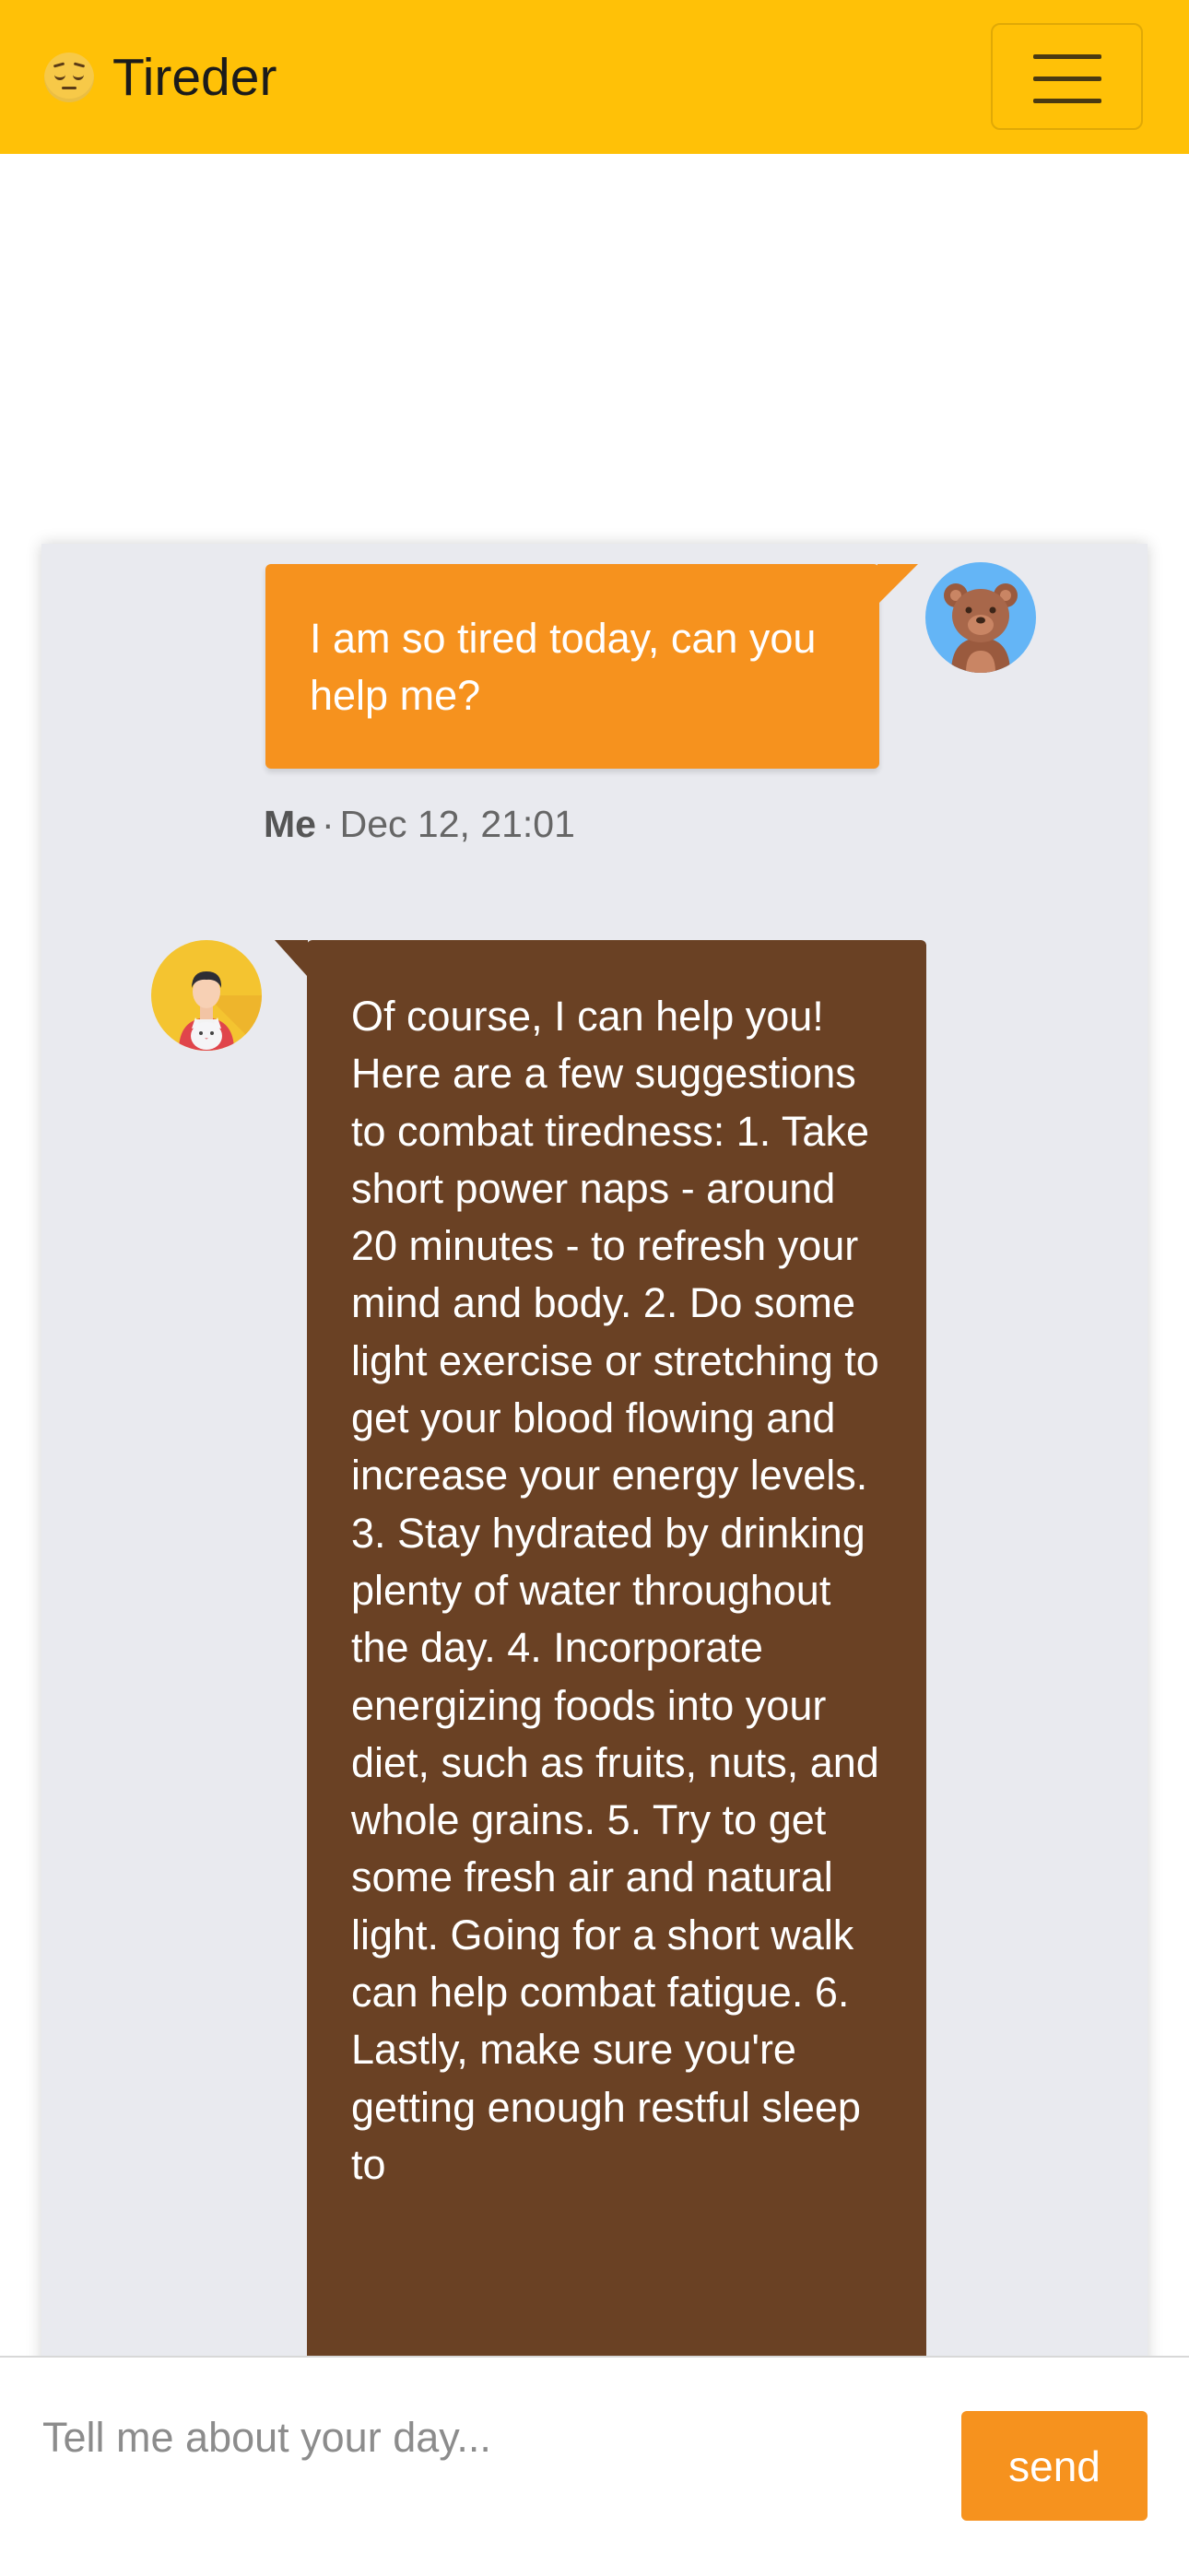  I want to click on brand-link: Tireder, so click(160, 77).